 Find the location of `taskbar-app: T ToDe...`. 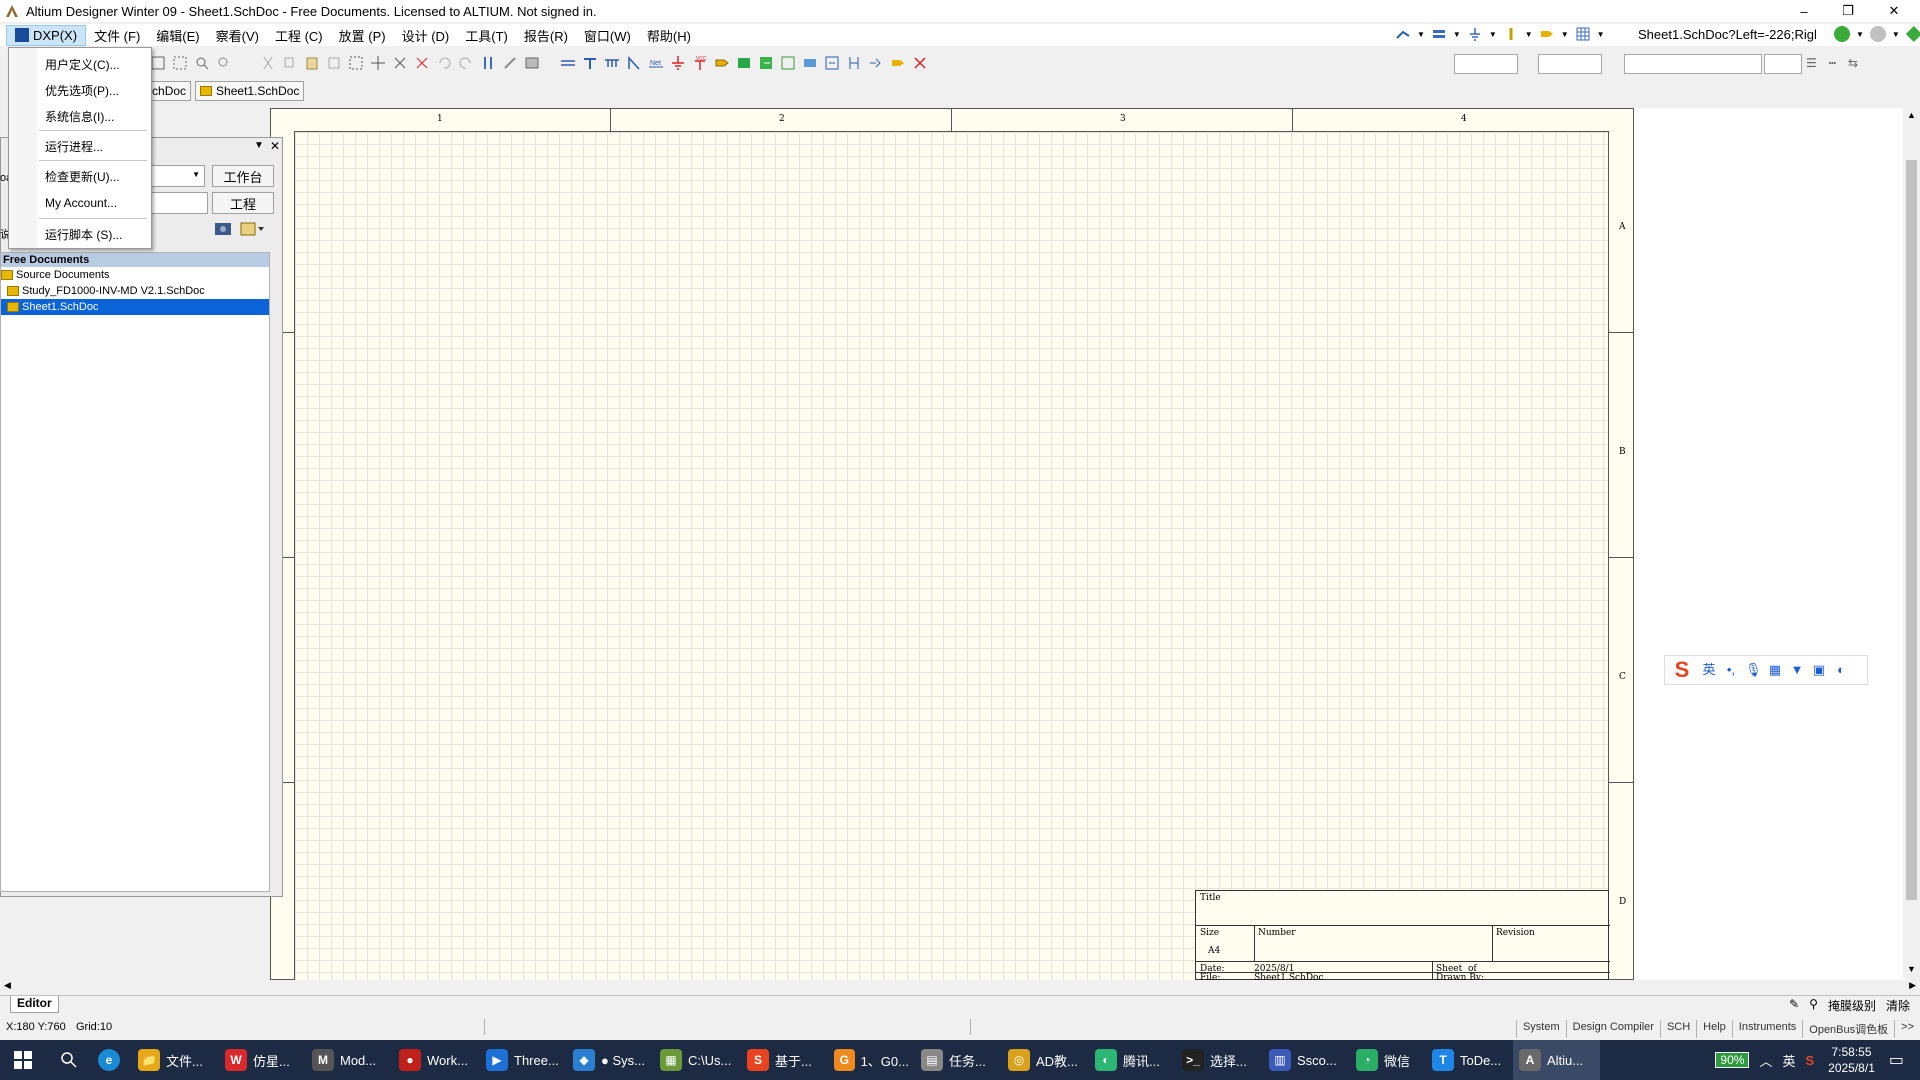

taskbar-app: T ToDe... is located at coordinates (1469, 1060).